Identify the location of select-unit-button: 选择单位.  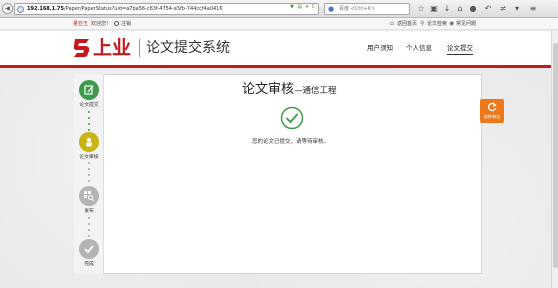
(492, 111).